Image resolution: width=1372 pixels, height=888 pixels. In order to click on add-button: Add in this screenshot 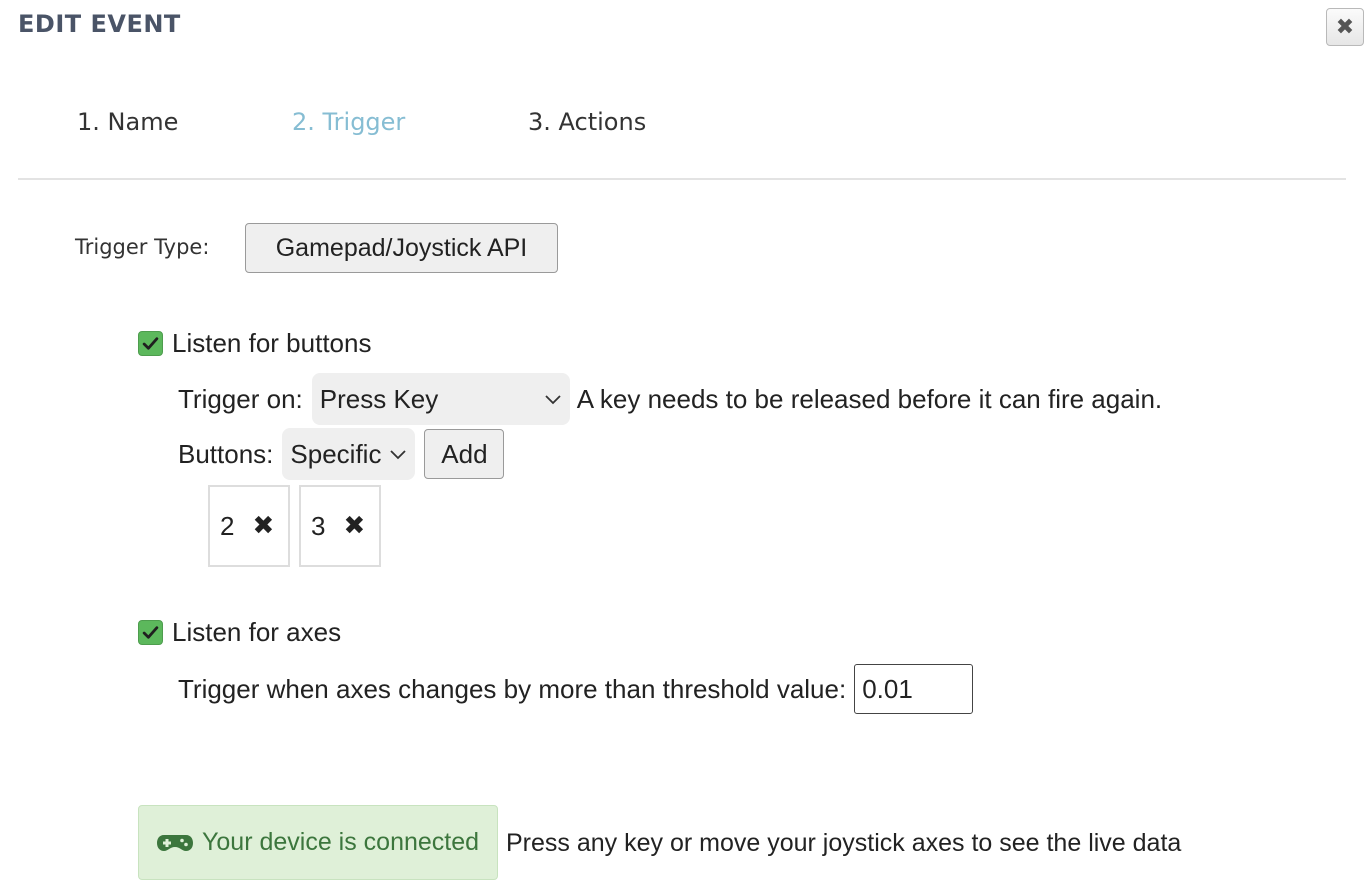, I will do `click(464, 454)`.